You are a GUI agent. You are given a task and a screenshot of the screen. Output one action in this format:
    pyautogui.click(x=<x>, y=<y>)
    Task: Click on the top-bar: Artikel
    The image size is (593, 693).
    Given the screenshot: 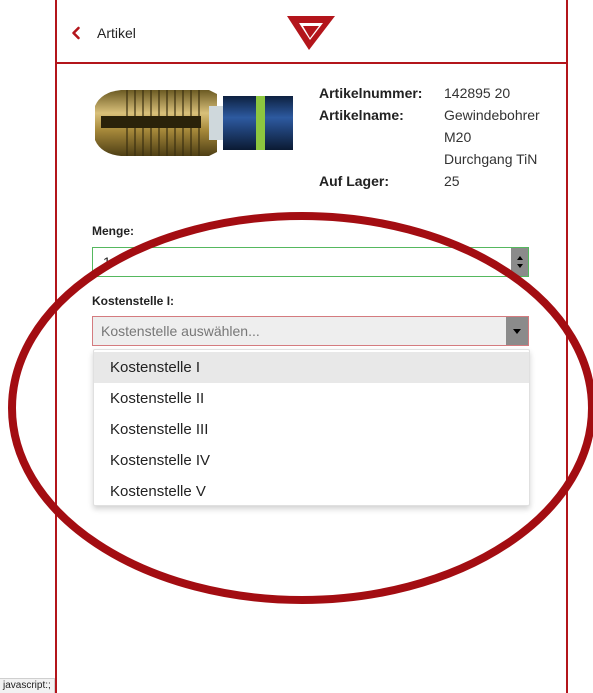 What is the action you would take?
    pyautogui.click(x=311, y=32)
    